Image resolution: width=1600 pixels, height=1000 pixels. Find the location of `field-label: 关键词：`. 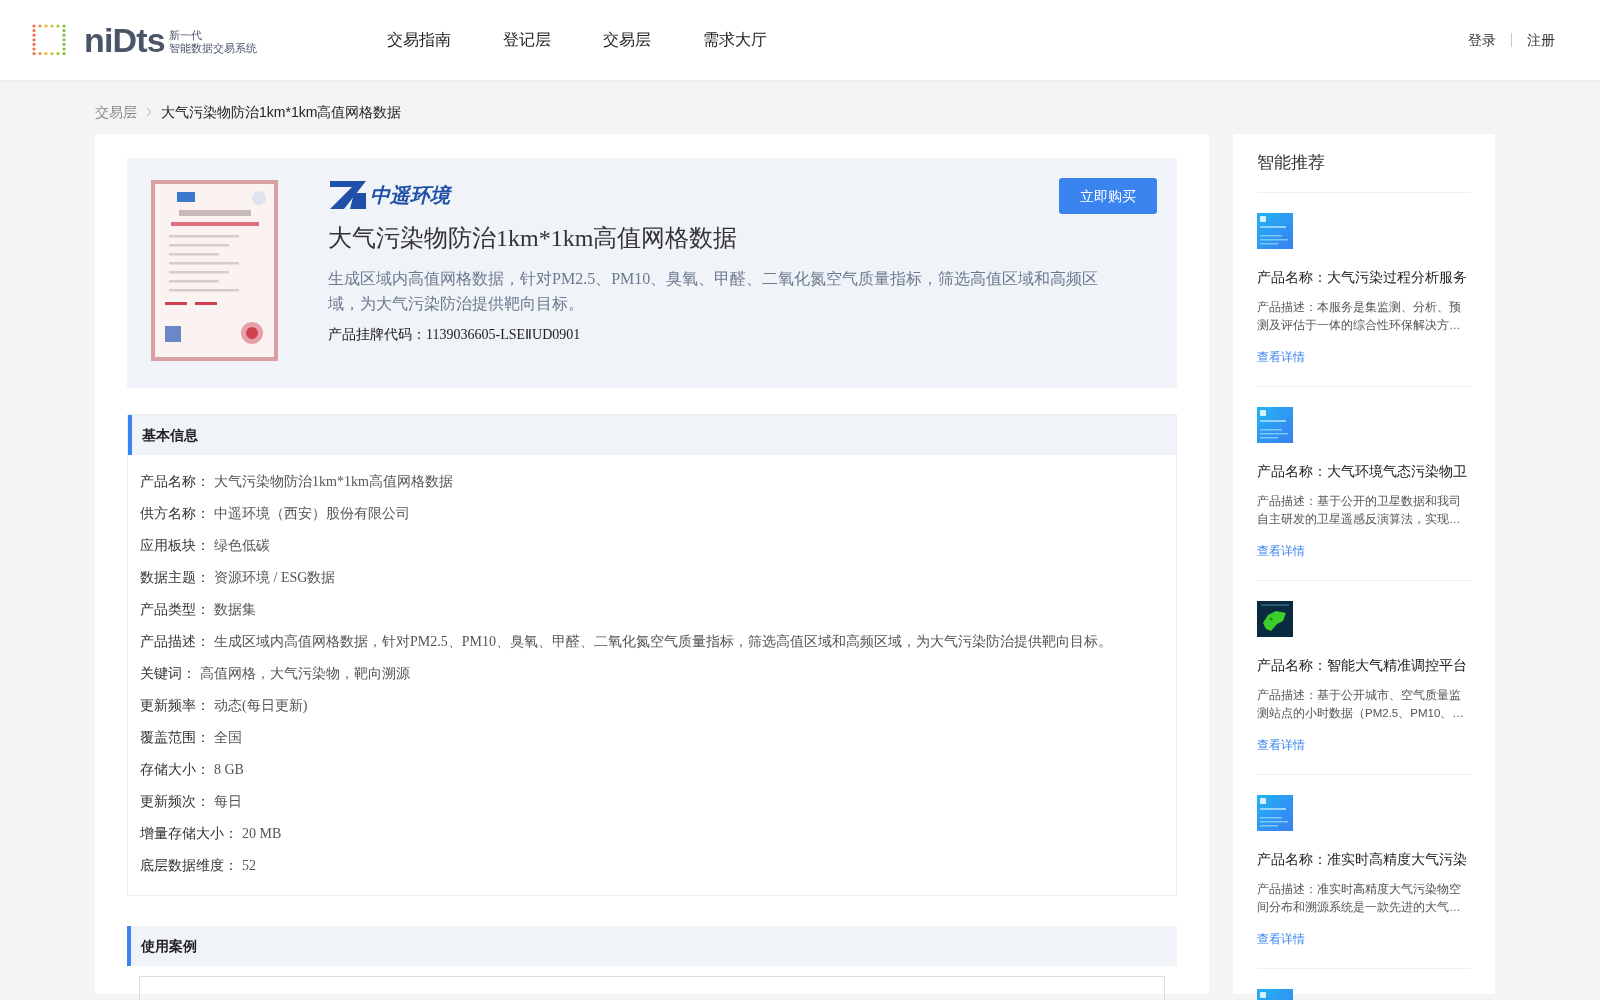

field-label: 关键词： is located at coordinates (168, 673).